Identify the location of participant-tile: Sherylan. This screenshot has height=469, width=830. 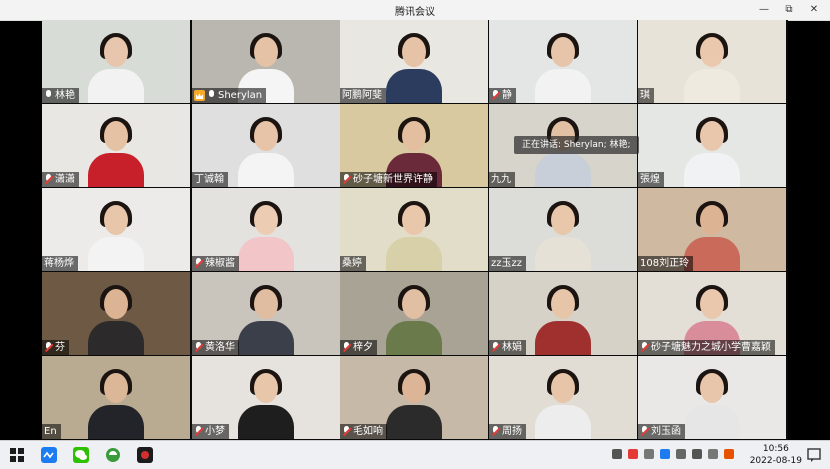
(266, 61).